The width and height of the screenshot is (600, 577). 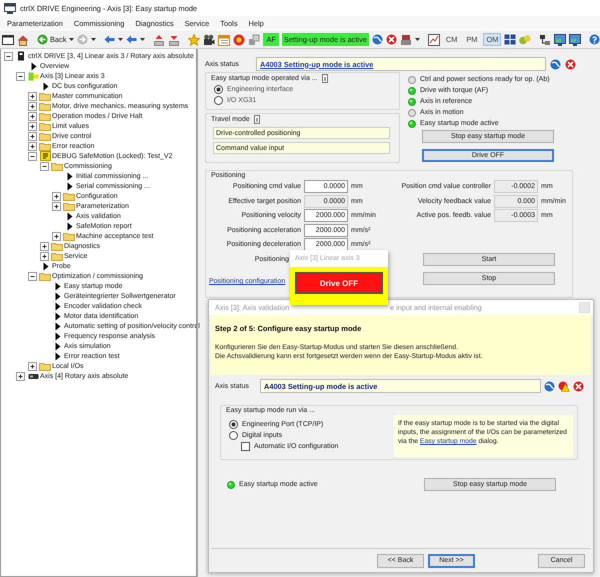 What do you see at coordinates (45, 156) in the screenshot?
I see `safety-icon` at bounding box center [45, 156].